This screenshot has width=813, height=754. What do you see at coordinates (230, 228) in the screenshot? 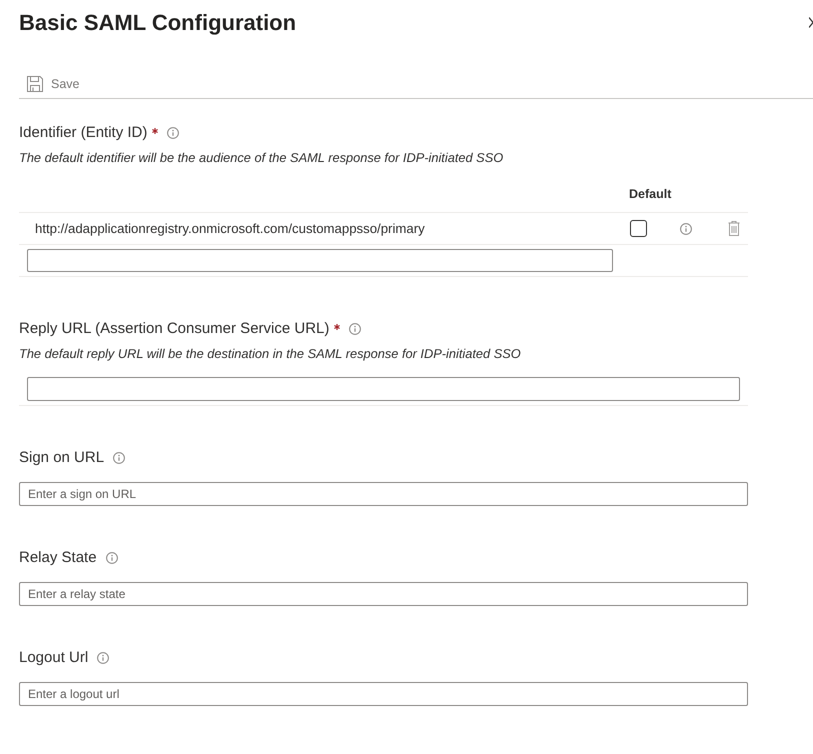
I see `identifier-value: http://adapplicationregistry.onmicrosoft.com/customappsso/primary` at bounding box center [230, 228].